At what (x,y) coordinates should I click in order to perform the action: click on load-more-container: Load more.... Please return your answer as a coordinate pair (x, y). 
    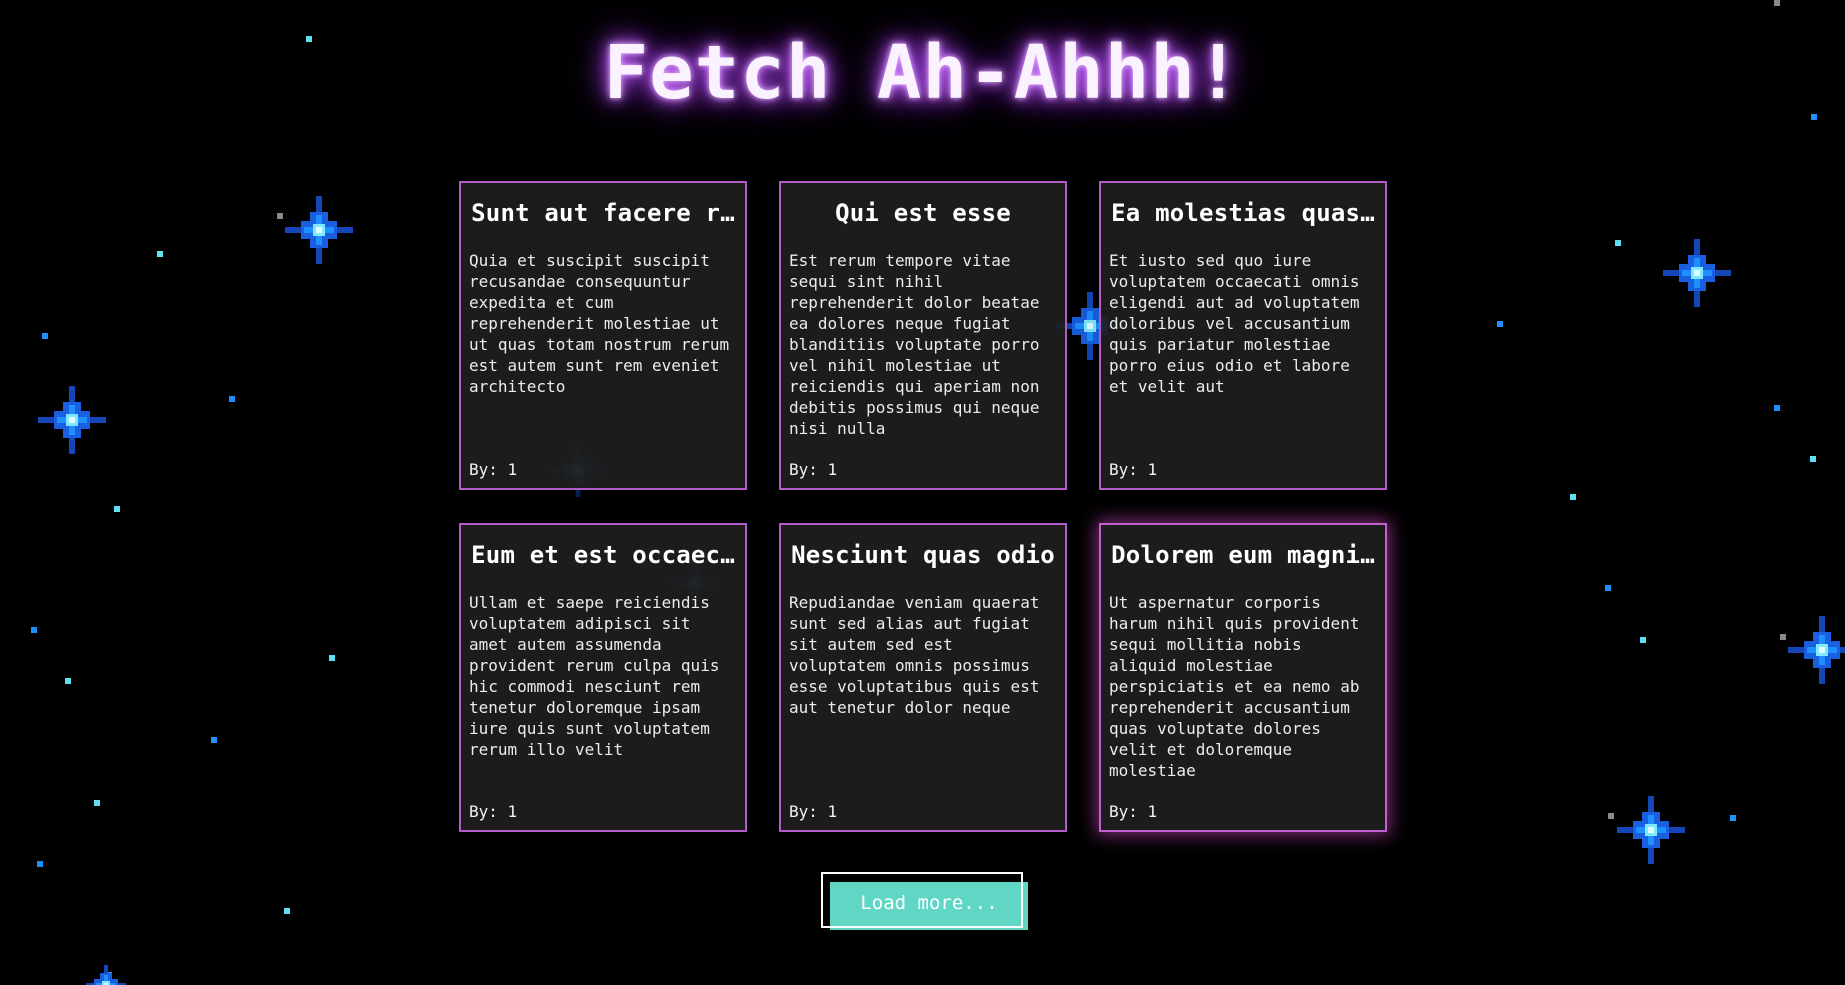
    Looking at the image, I should click on (926, 902).